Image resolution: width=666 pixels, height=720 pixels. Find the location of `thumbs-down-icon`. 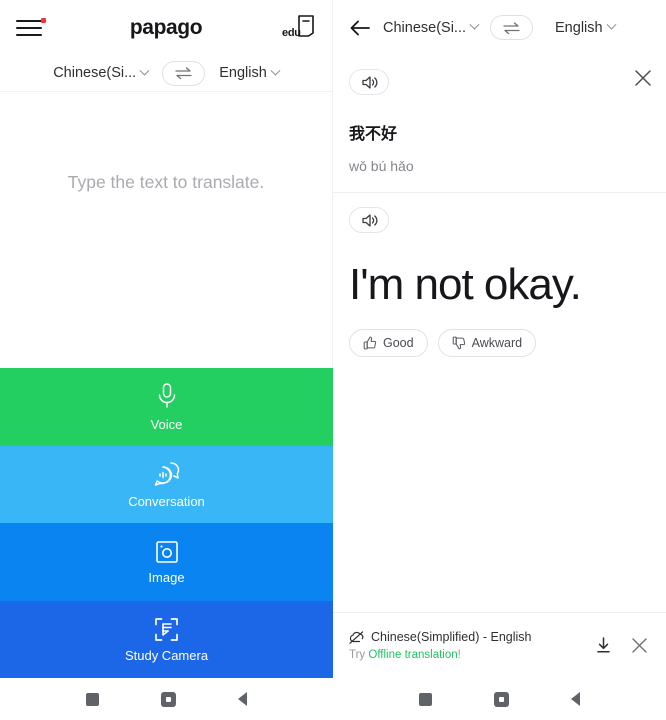

thumbs-down-icon is located at coordinates (458, 343).